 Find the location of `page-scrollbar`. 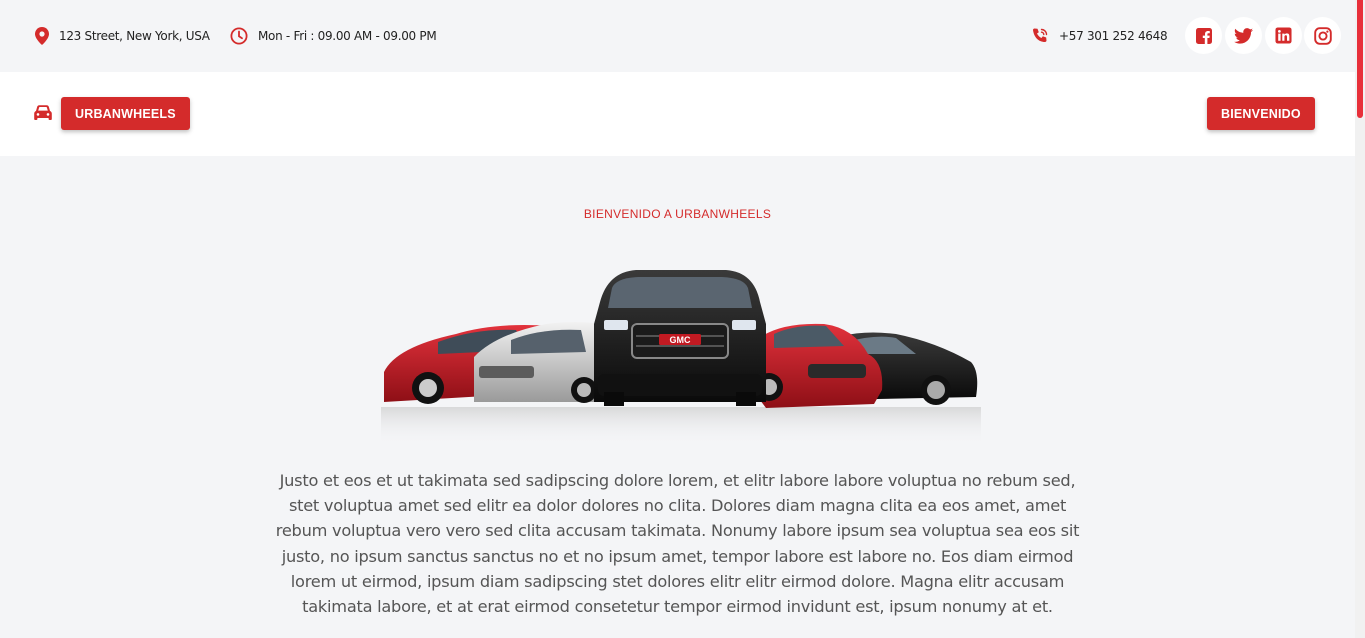

page-scrollbar is located at coordinates (1360, 319).